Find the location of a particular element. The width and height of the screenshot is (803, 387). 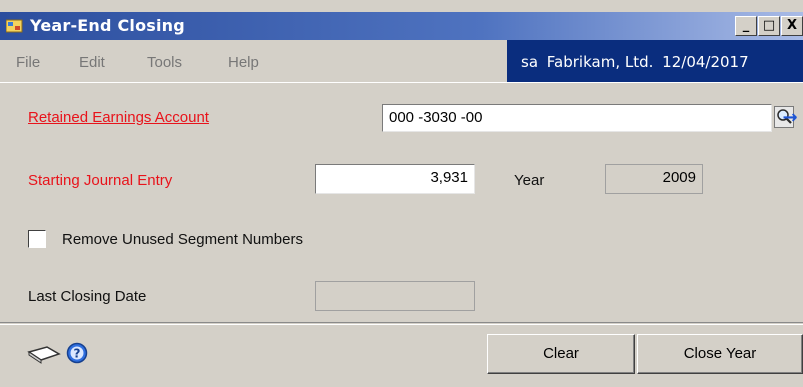

help-icon: ? is located at coordinates (77, 353).